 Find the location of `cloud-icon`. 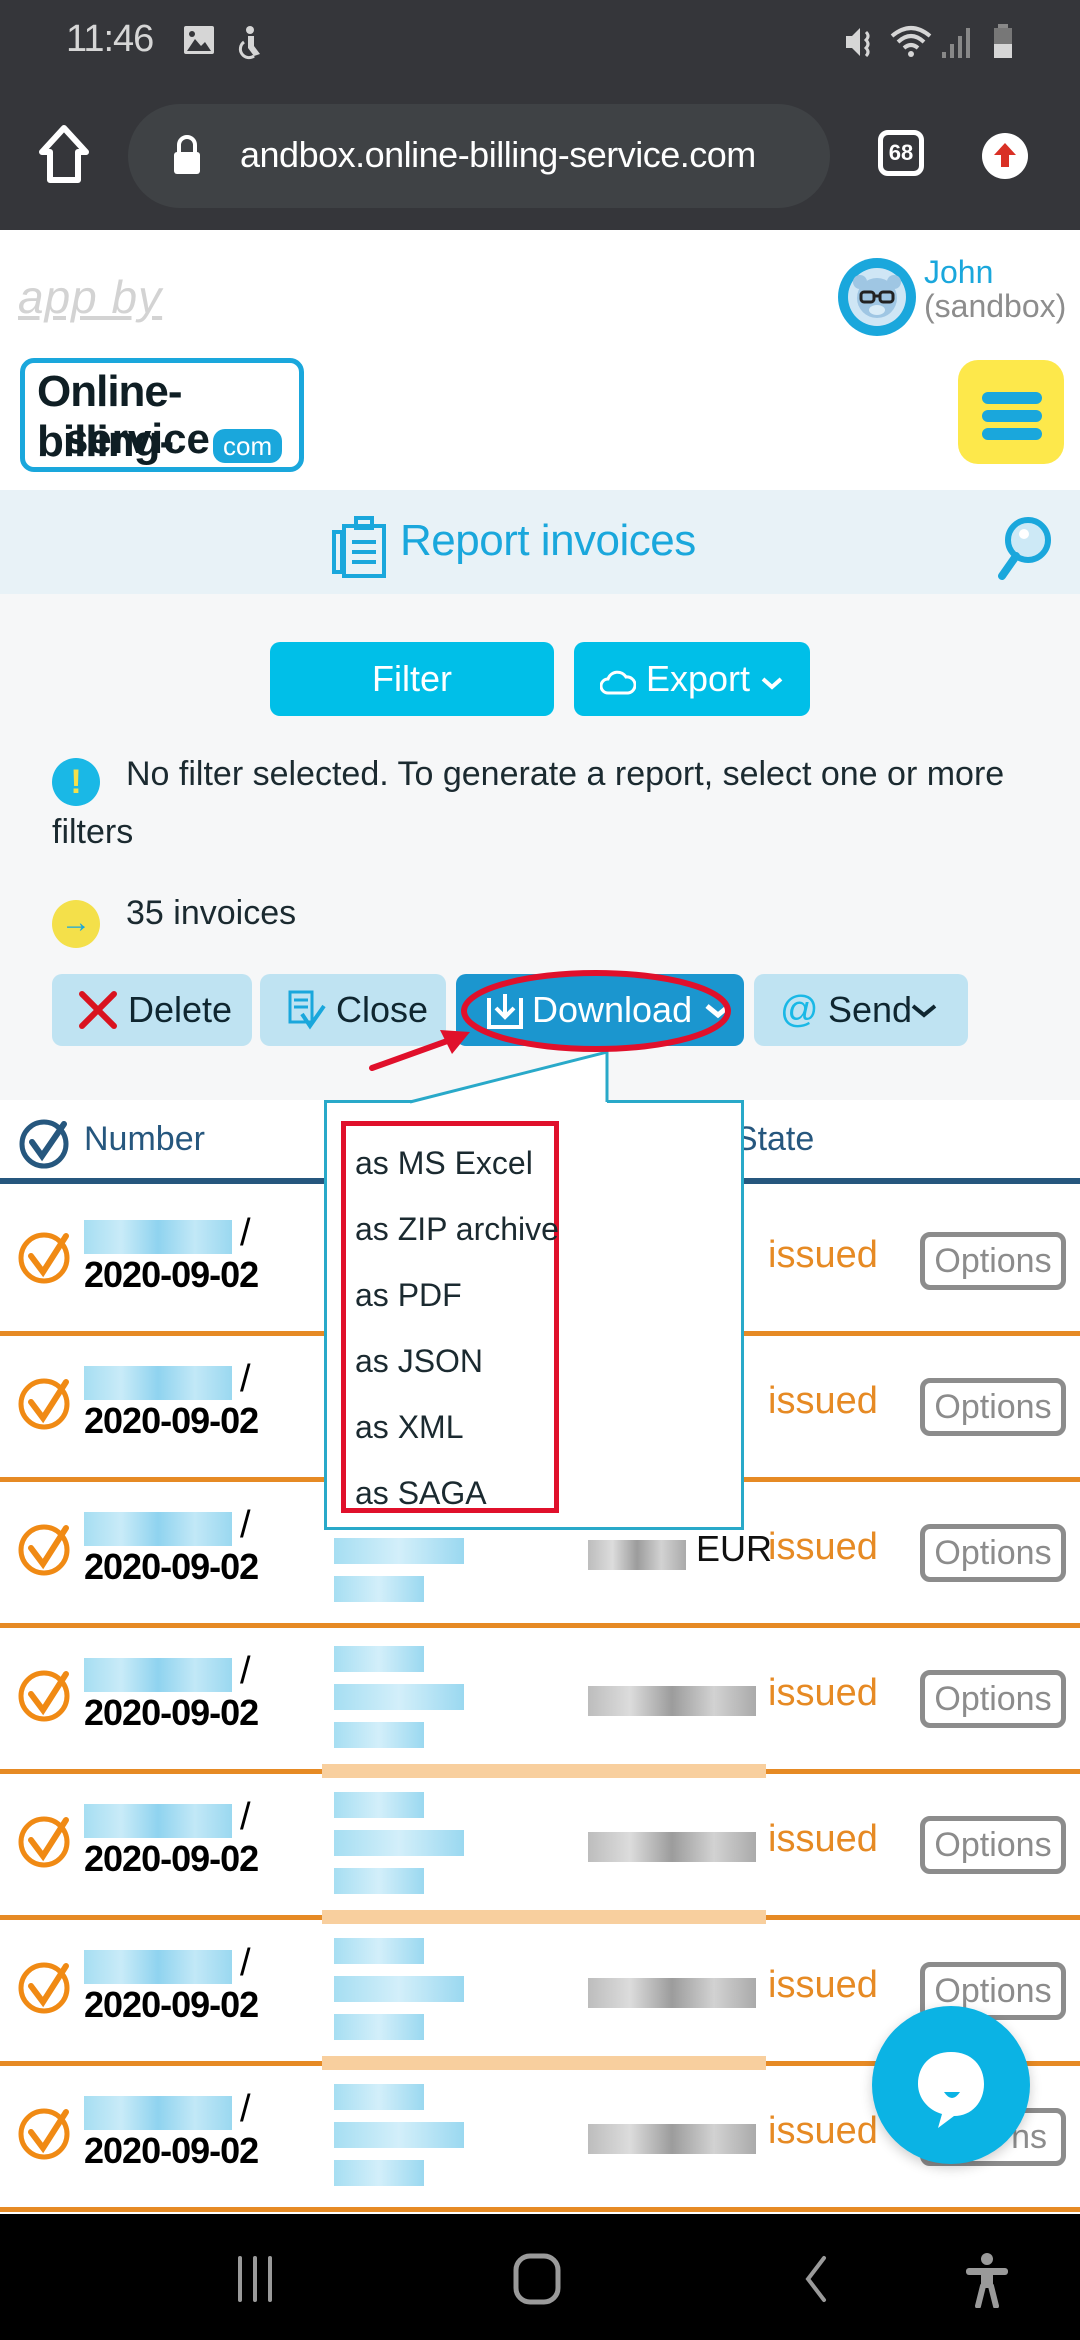

cloud-icon is located at coordinates (618, 682).